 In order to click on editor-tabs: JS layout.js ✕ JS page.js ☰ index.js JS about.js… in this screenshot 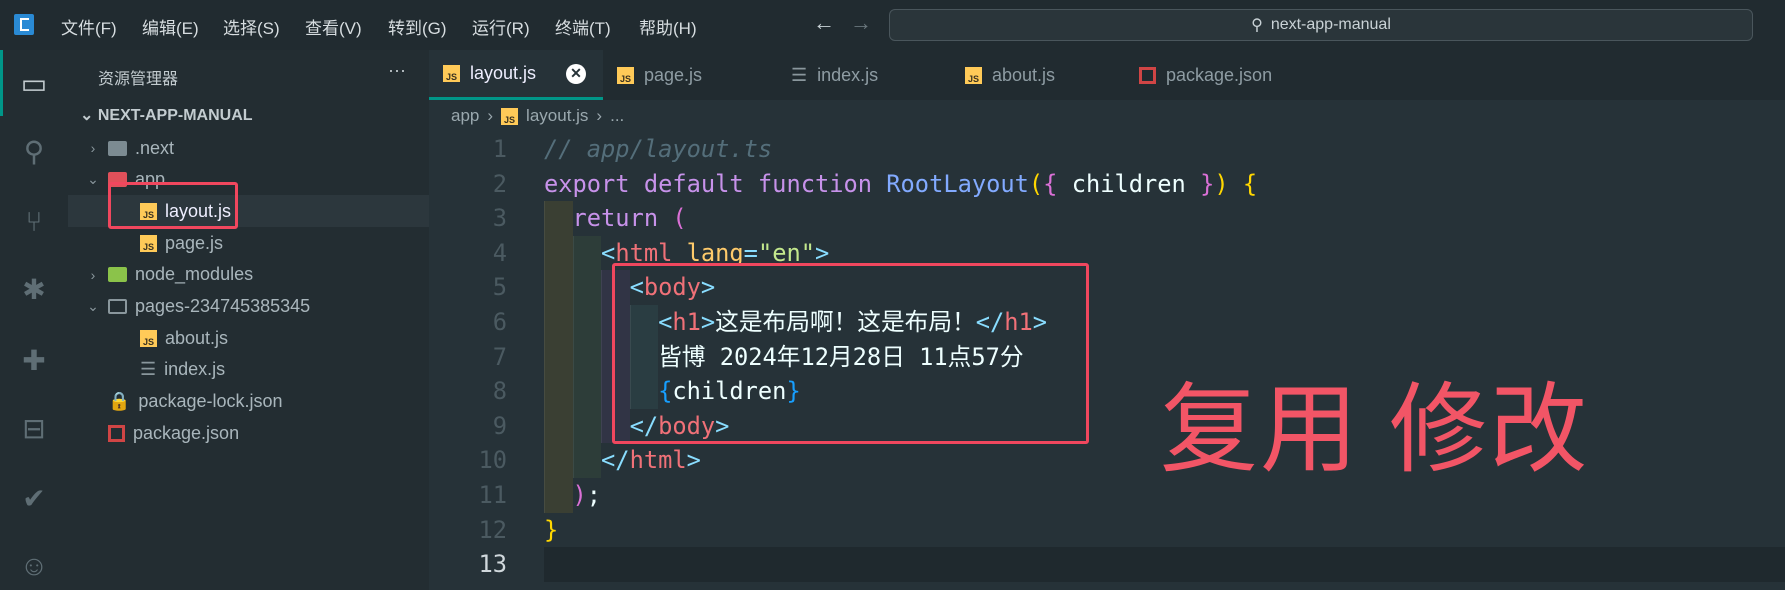, I will do `click(1107, 75)`.